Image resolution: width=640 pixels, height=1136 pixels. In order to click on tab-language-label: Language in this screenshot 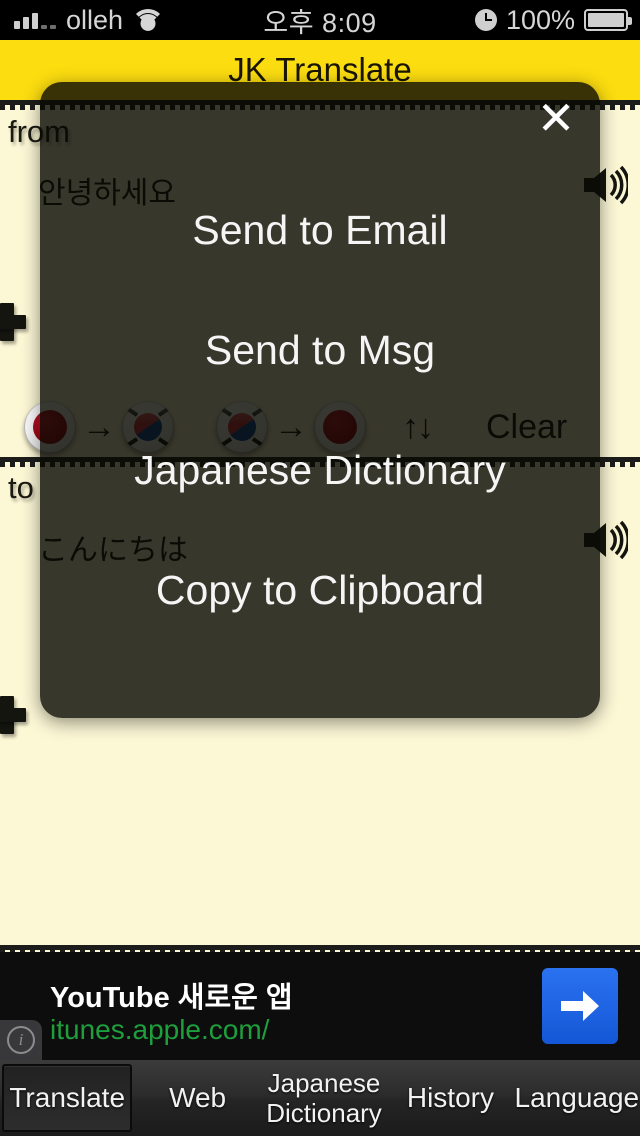, I will do `click(577, 1097)`.